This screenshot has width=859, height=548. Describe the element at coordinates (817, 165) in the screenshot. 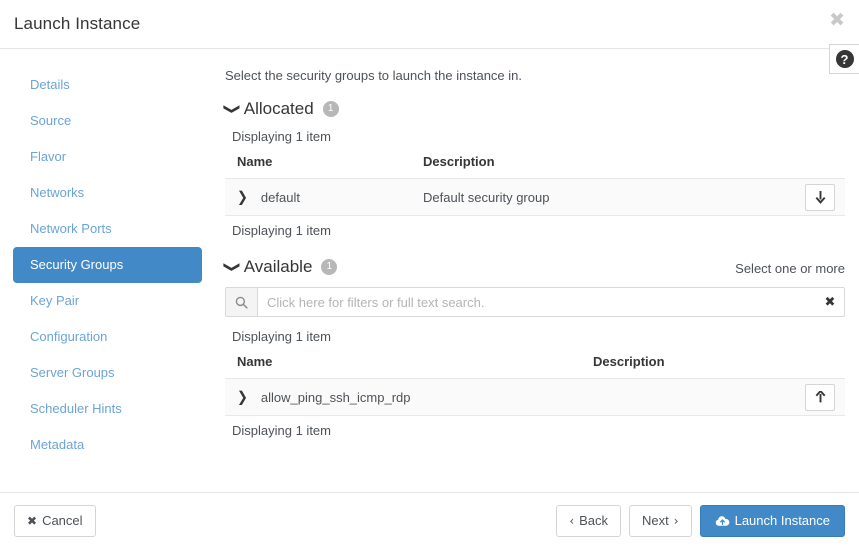

I see `allocated-col-action` at that location.